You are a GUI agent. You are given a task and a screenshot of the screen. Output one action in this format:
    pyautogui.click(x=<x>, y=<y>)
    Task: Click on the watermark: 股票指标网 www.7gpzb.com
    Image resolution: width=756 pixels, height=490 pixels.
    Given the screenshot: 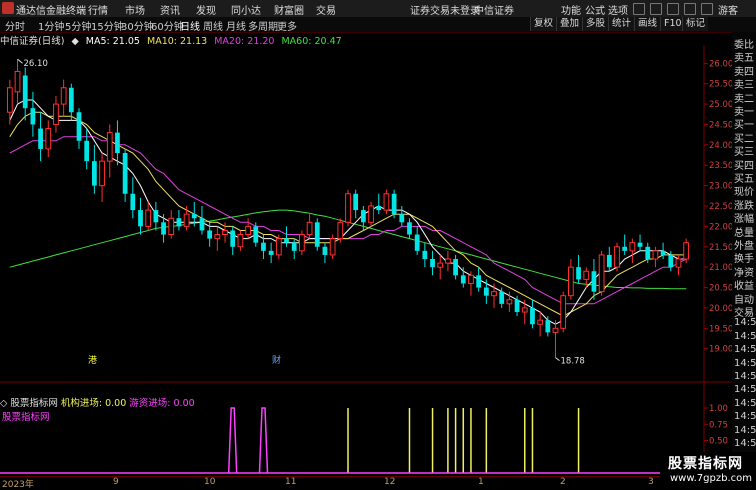 What is the action you would take?
    pyautogui.click(x=708, y=469)
    